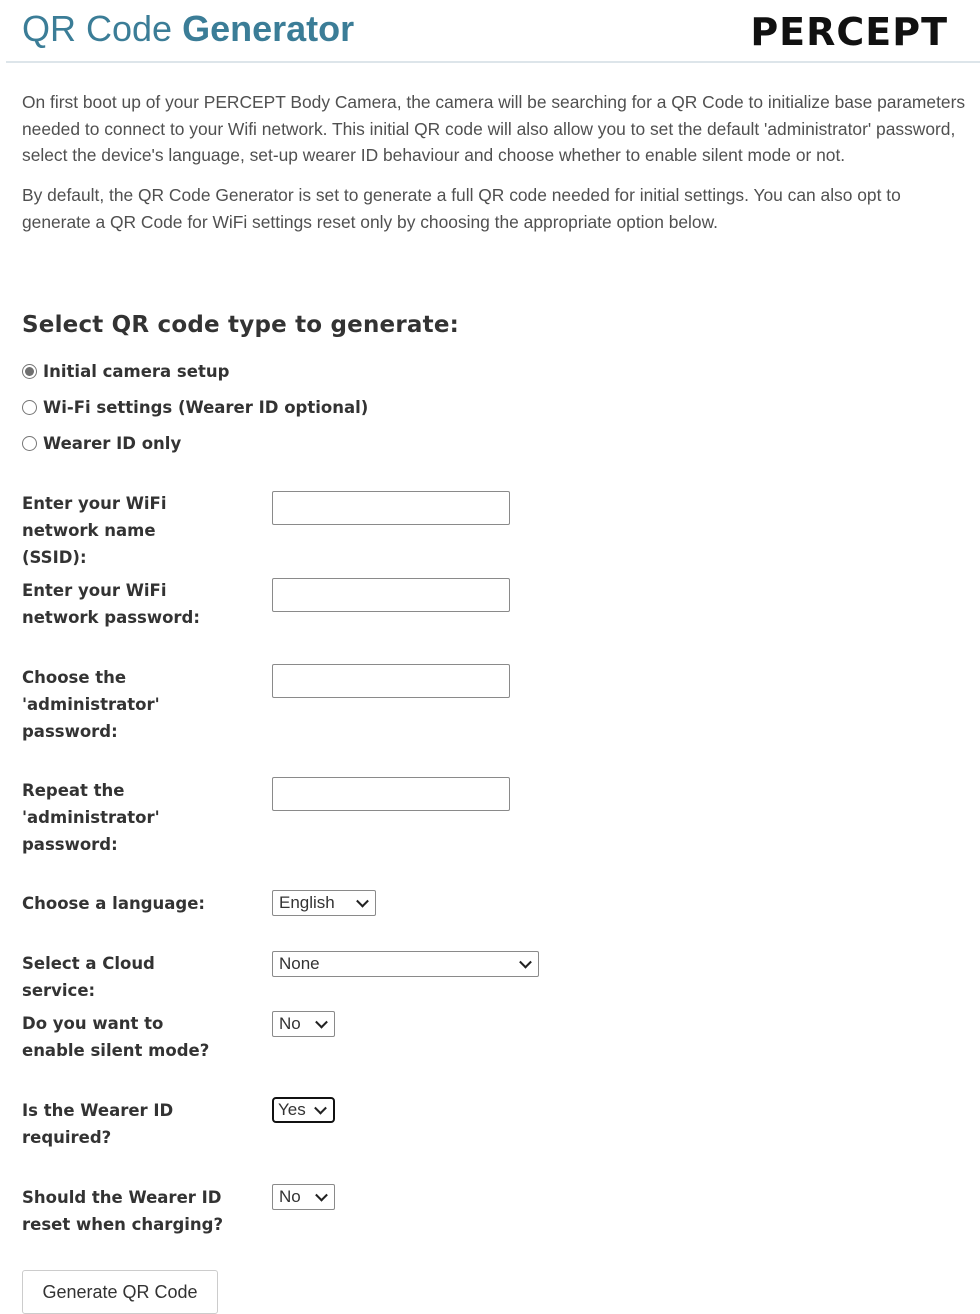 This screenshot has width=980, height=1314. Describe the element at coordinates (299, 963) in the screenshot. I see `cloud-service-select-value: None` at that location.